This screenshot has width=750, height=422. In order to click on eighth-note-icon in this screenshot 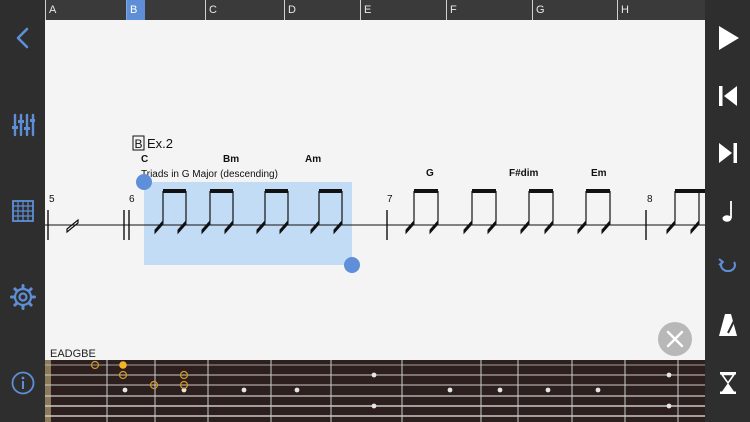, I will do `click(727, 211)`.